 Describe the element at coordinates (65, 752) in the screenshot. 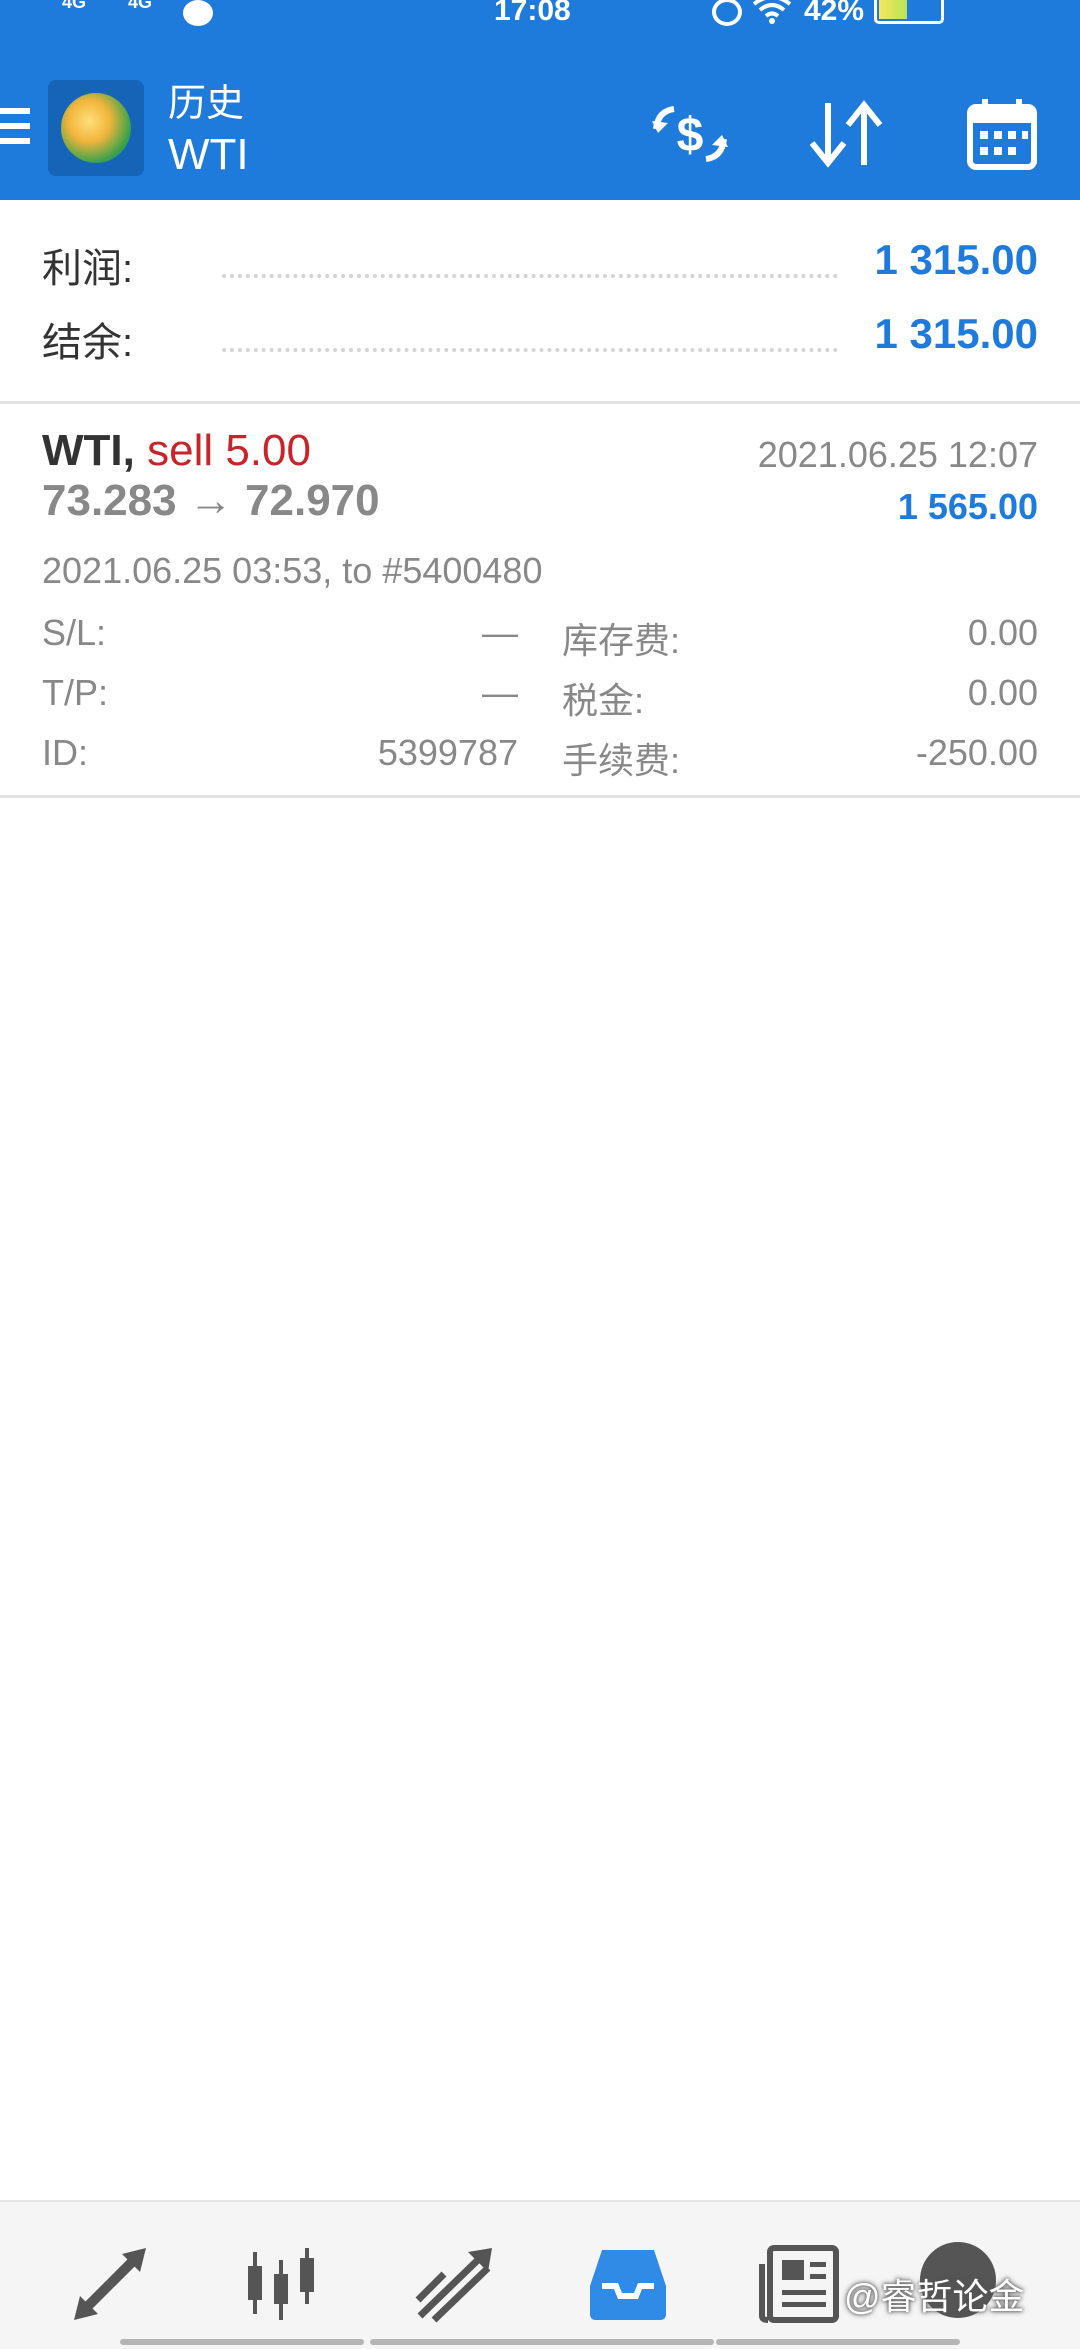

I see `id-label: ID:` at that location.